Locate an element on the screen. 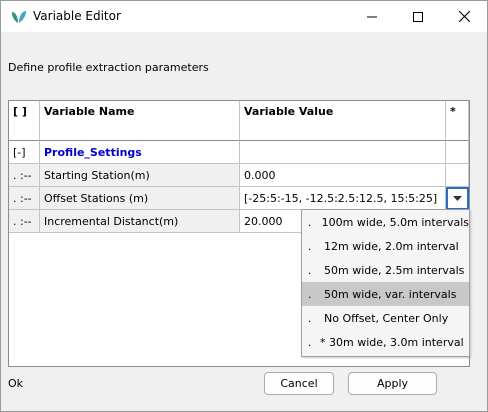 Image resolution: width=488 pixels, height=412 pixels. maximize-icon is located at coordinates (418, 16).